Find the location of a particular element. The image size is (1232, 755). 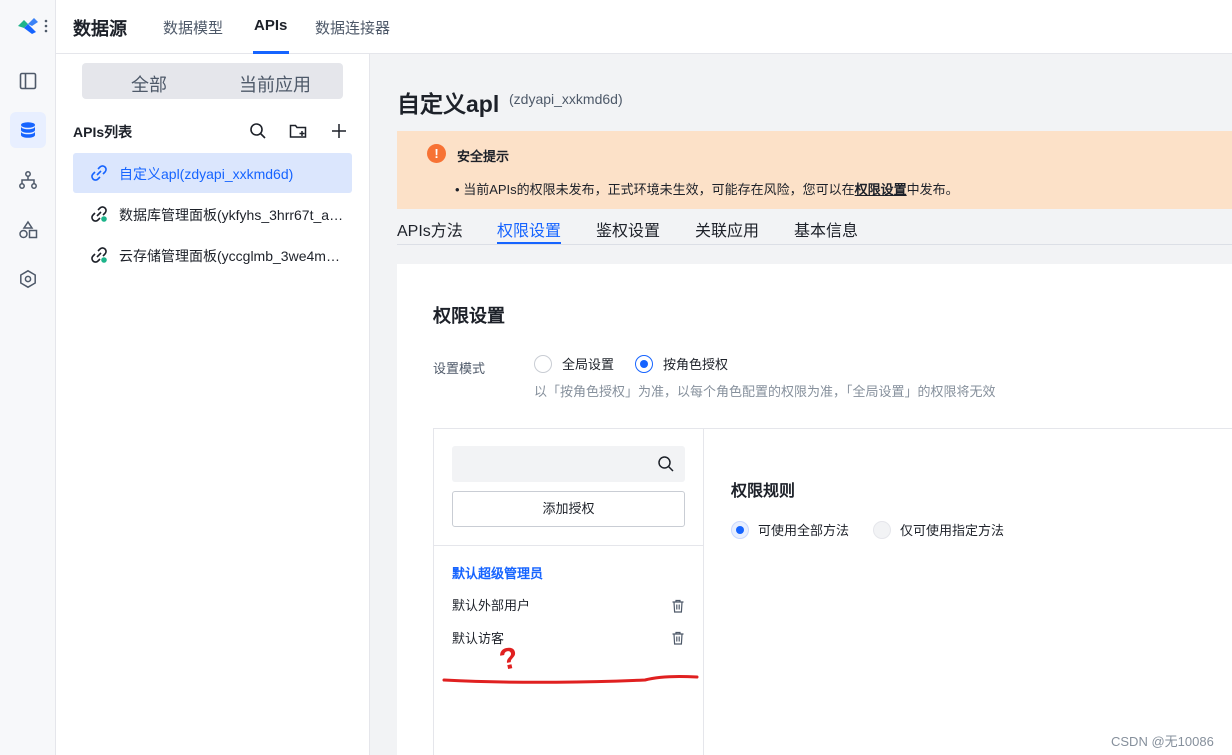

app-logo is located at coordinates (28, 26).